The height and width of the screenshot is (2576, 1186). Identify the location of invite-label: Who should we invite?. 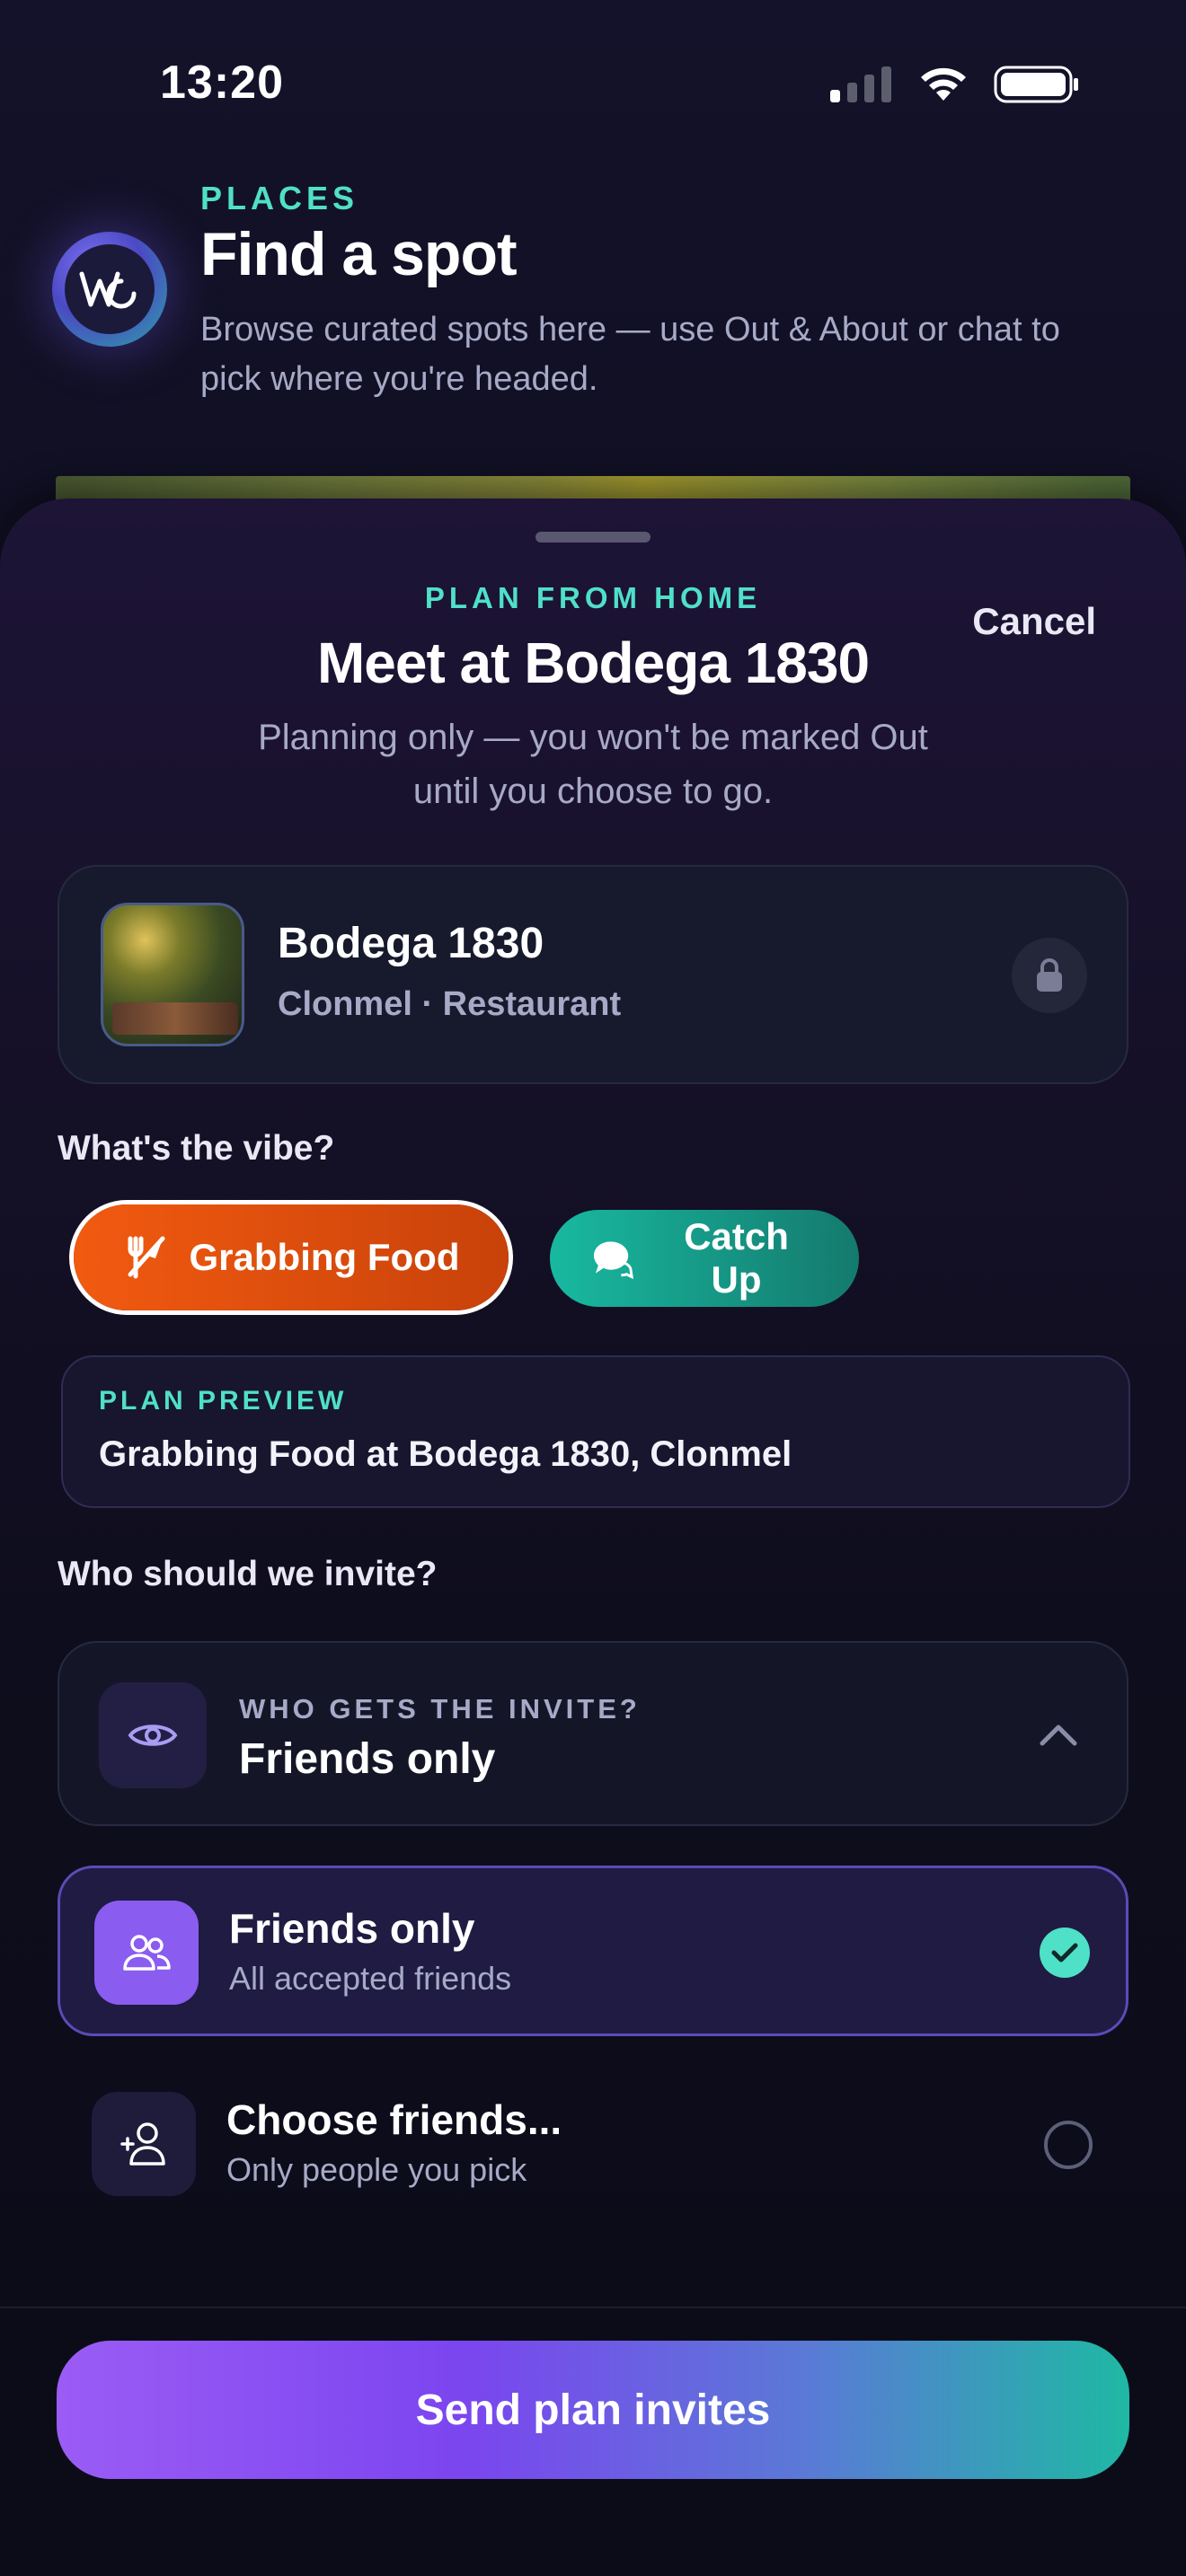
(248, 1574).